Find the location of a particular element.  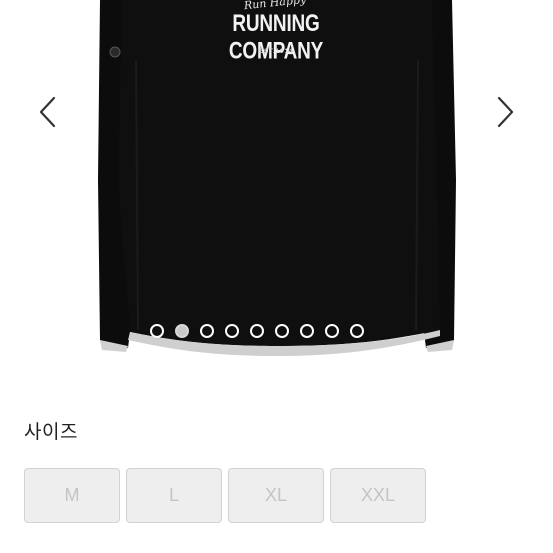

size-option-xxl: XXL is located at coordinates (378, 495).